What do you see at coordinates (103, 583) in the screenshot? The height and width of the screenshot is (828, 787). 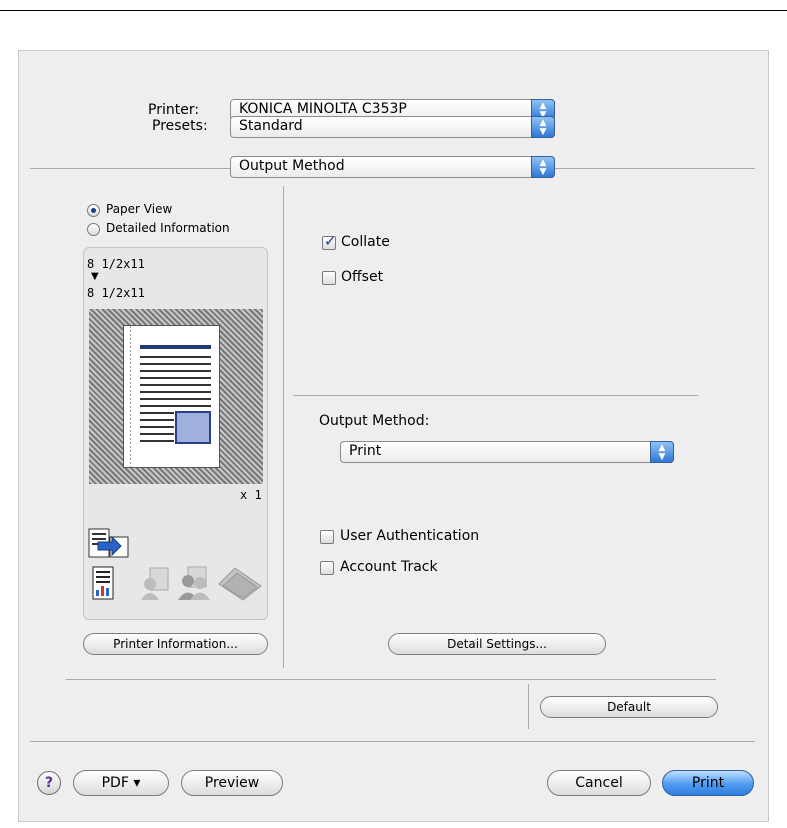 I see `document-stats-icon` at bounding box center [103, 583].